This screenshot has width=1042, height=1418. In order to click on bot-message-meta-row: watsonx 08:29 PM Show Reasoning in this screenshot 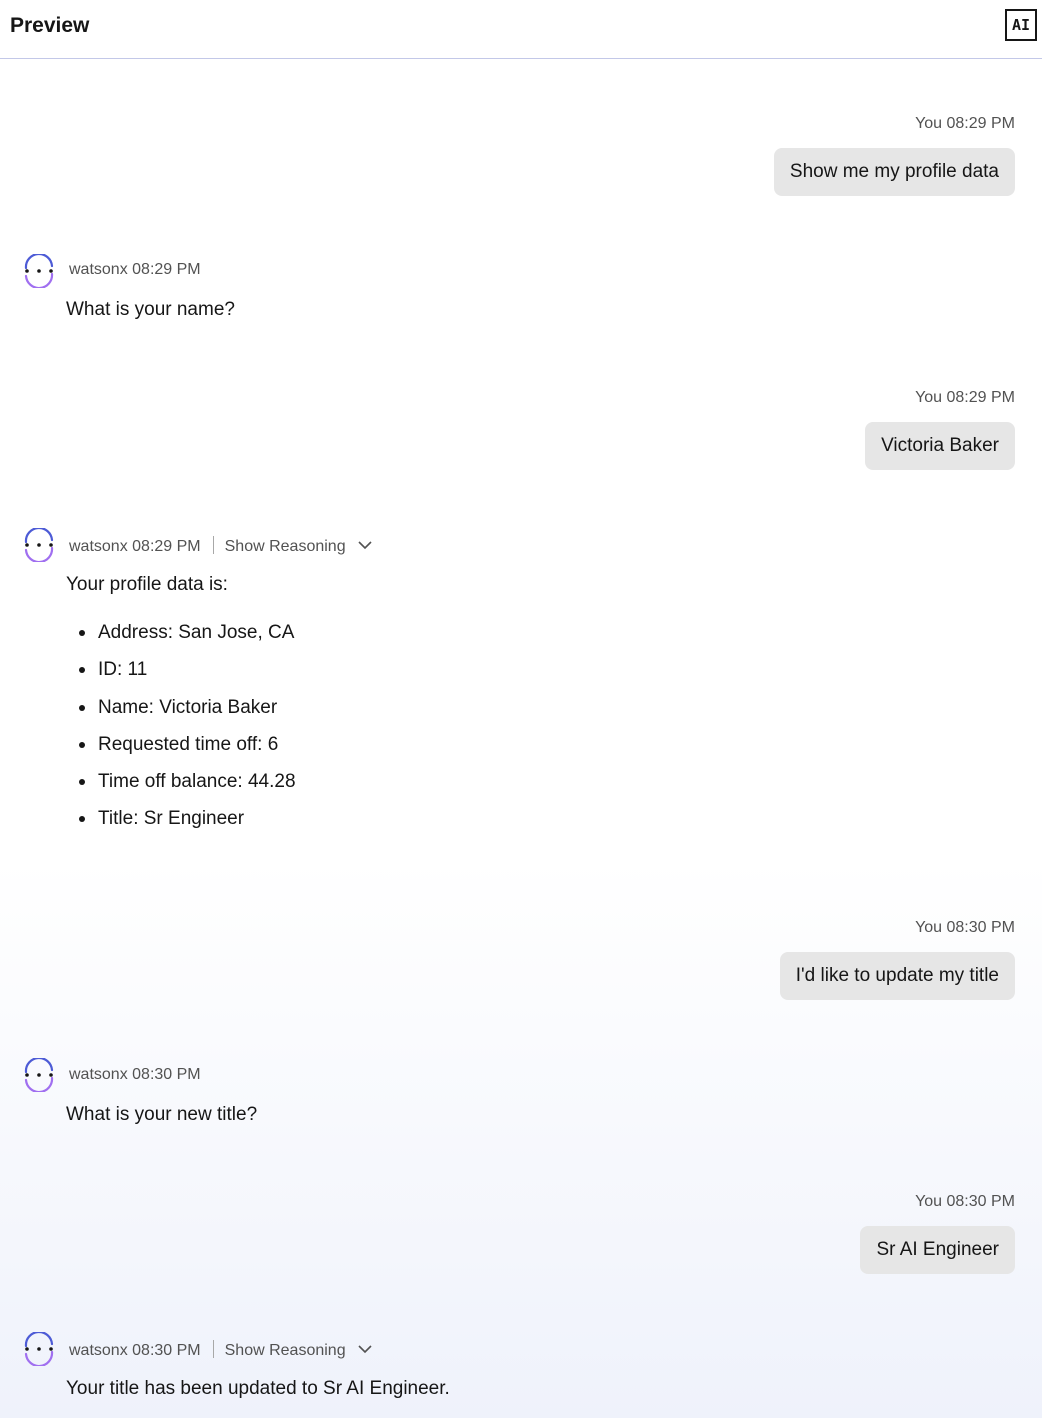, I will do `click(220, 546)`.